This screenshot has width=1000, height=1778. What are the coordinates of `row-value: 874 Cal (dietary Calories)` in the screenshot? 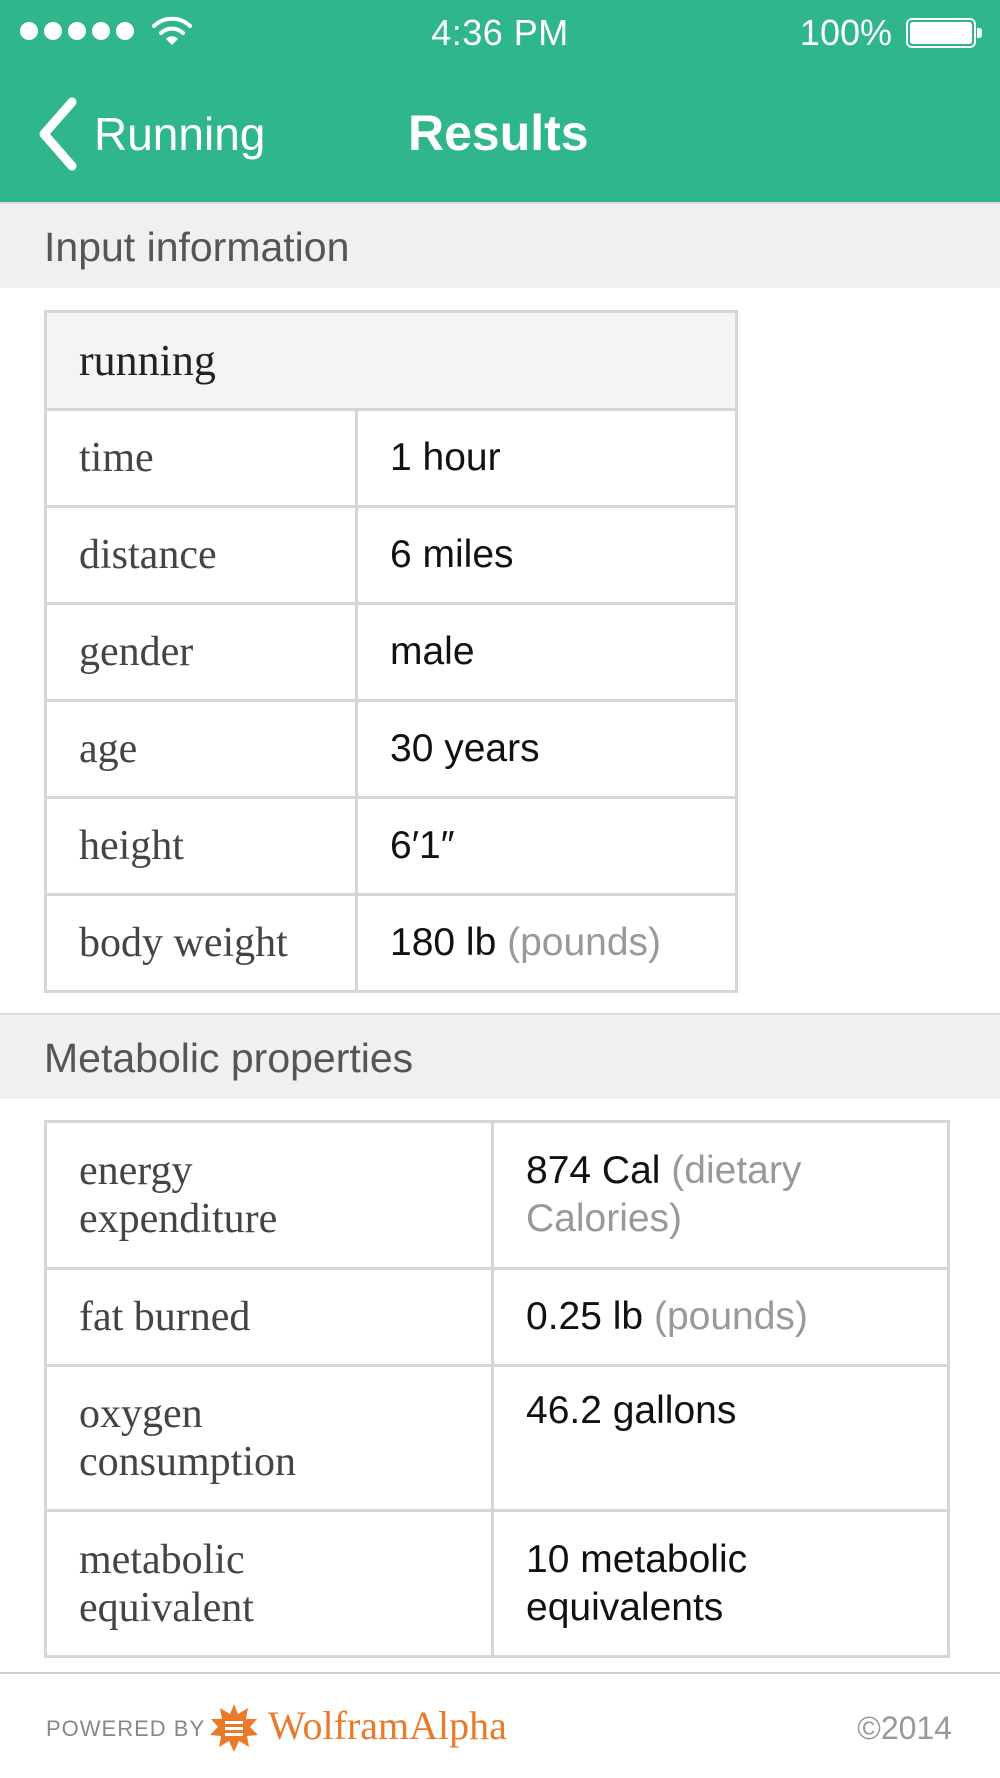 It's located at (720, 1195).